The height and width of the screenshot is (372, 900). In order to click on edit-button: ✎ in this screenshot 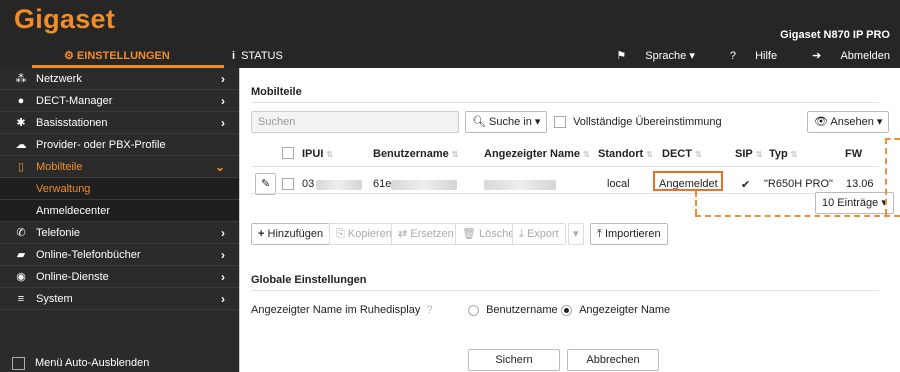, I will do `click(266, 184)`.